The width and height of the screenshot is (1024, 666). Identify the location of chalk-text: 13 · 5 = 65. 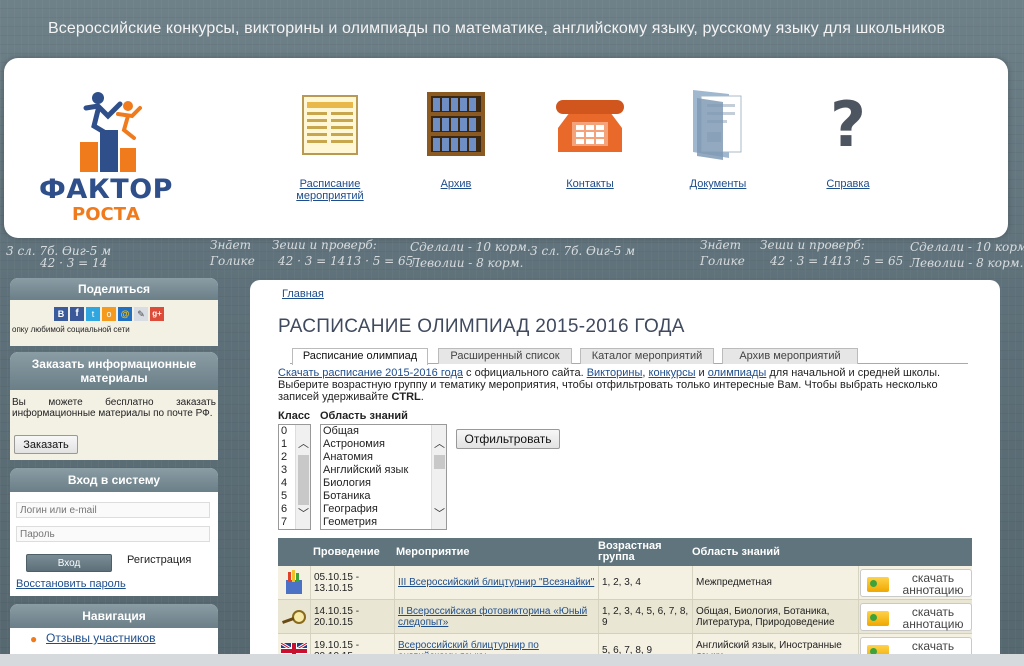
(870, 261).